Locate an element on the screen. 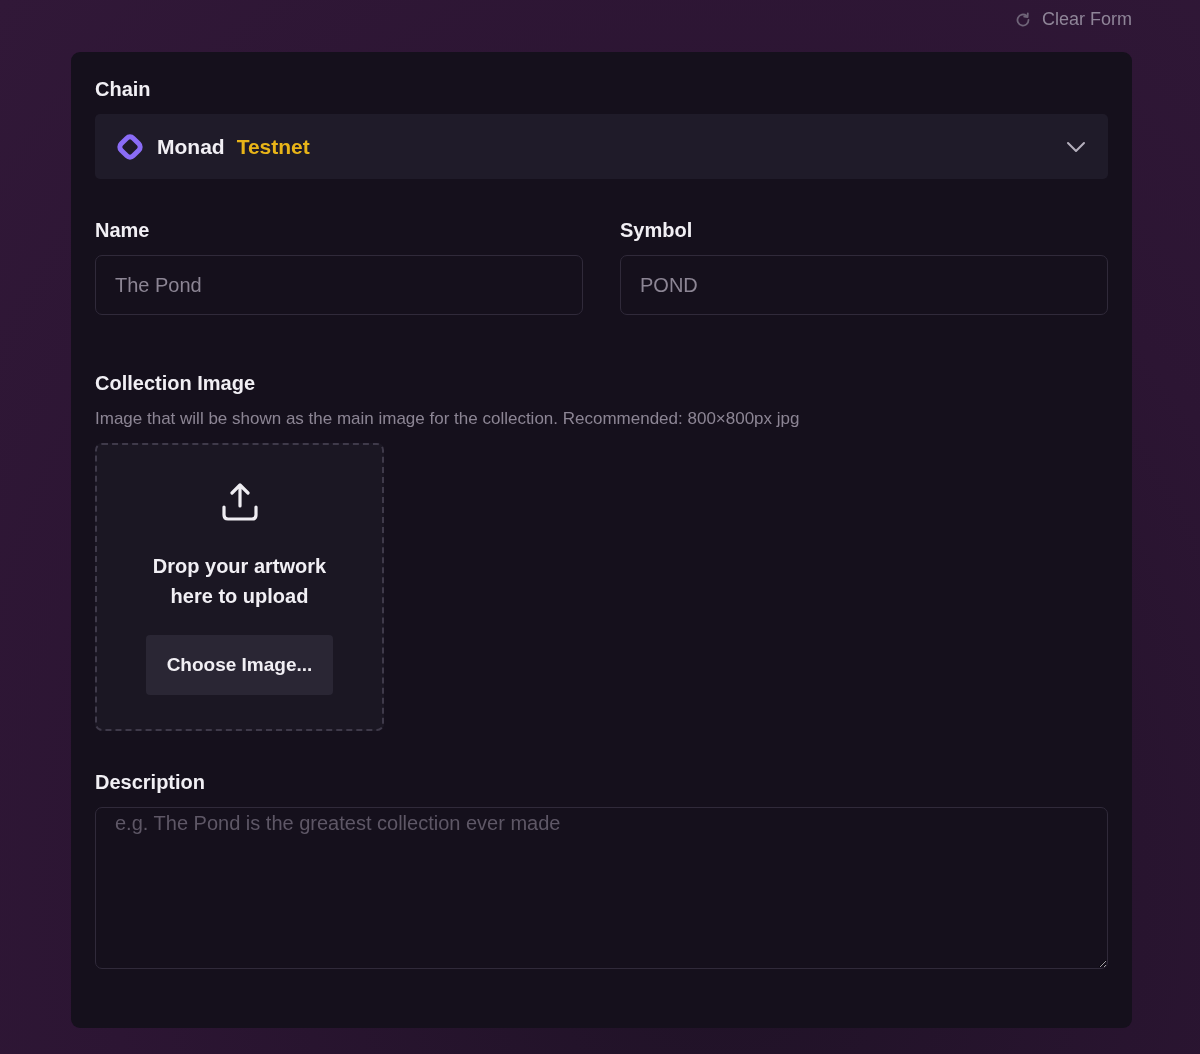  field-label: Collection Image is located at coordinates (176, 383).